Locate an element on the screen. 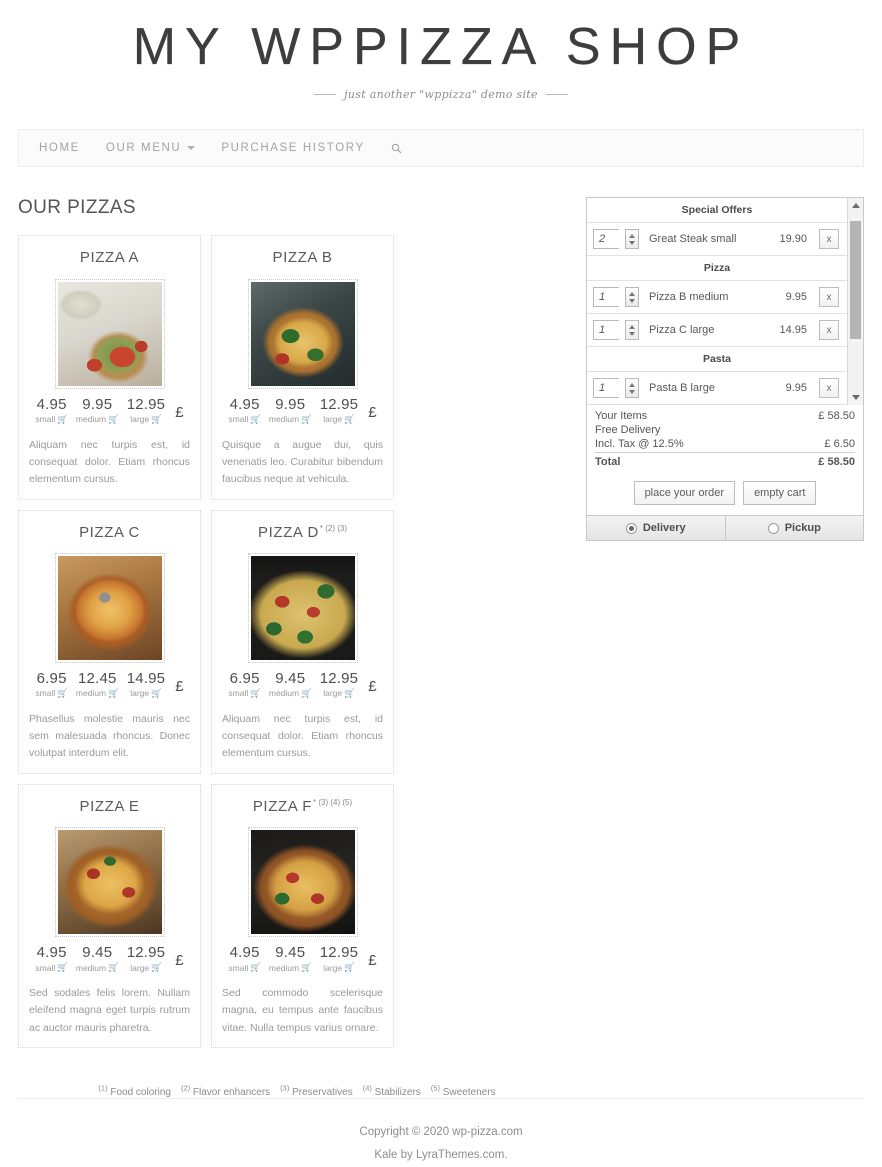  cart-item-row: 1 Pizza C large 14.95 x is located at coordinates (716, 331).